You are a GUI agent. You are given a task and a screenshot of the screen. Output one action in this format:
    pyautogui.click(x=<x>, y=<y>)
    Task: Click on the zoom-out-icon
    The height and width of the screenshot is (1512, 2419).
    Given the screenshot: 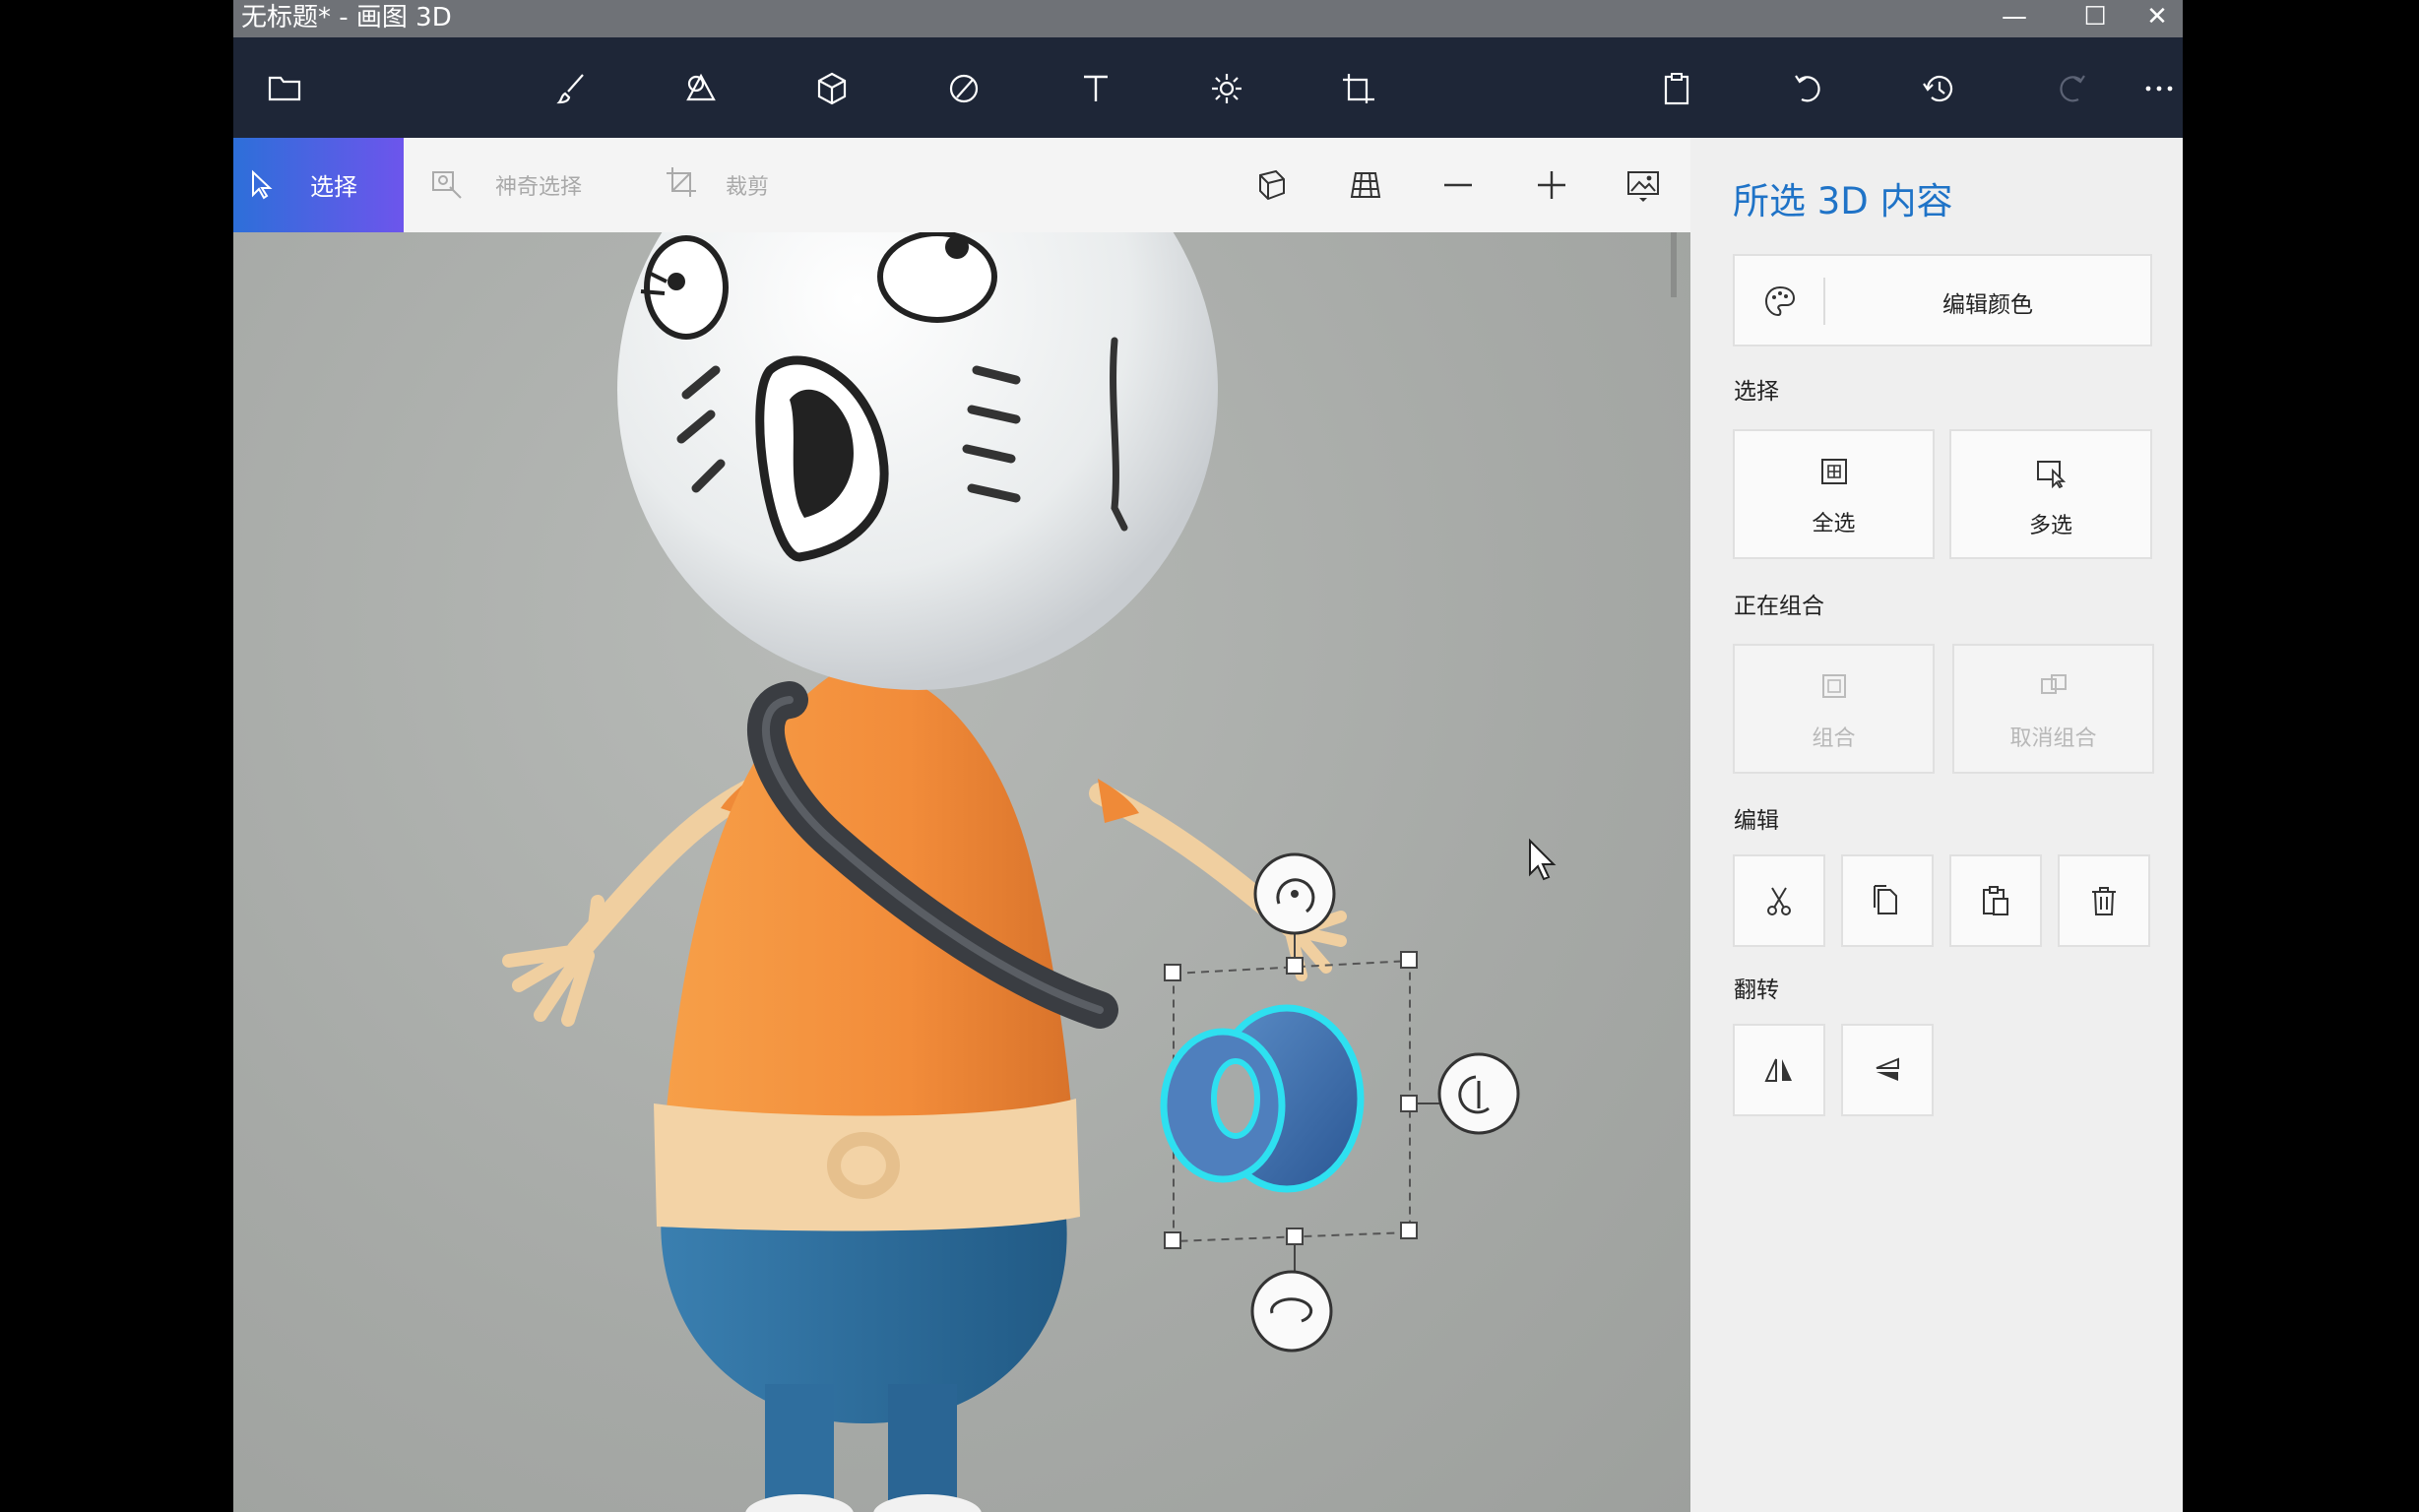 What is the action you would take?
    pyautogui.click(x=1458, y=185)
    